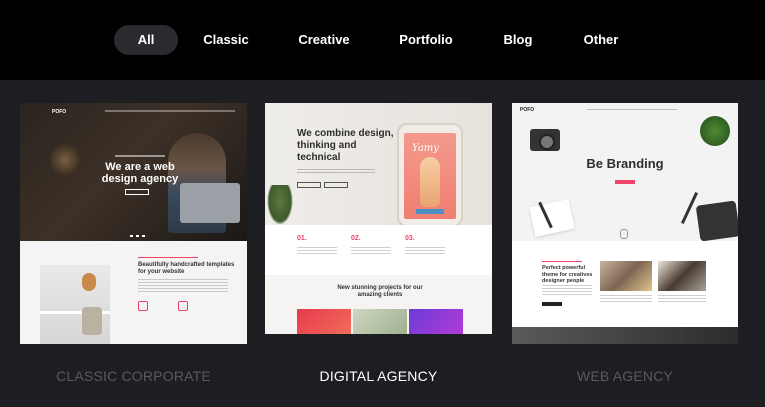  I want to click on preview-phone-text: Yamy, so click(425, 148).